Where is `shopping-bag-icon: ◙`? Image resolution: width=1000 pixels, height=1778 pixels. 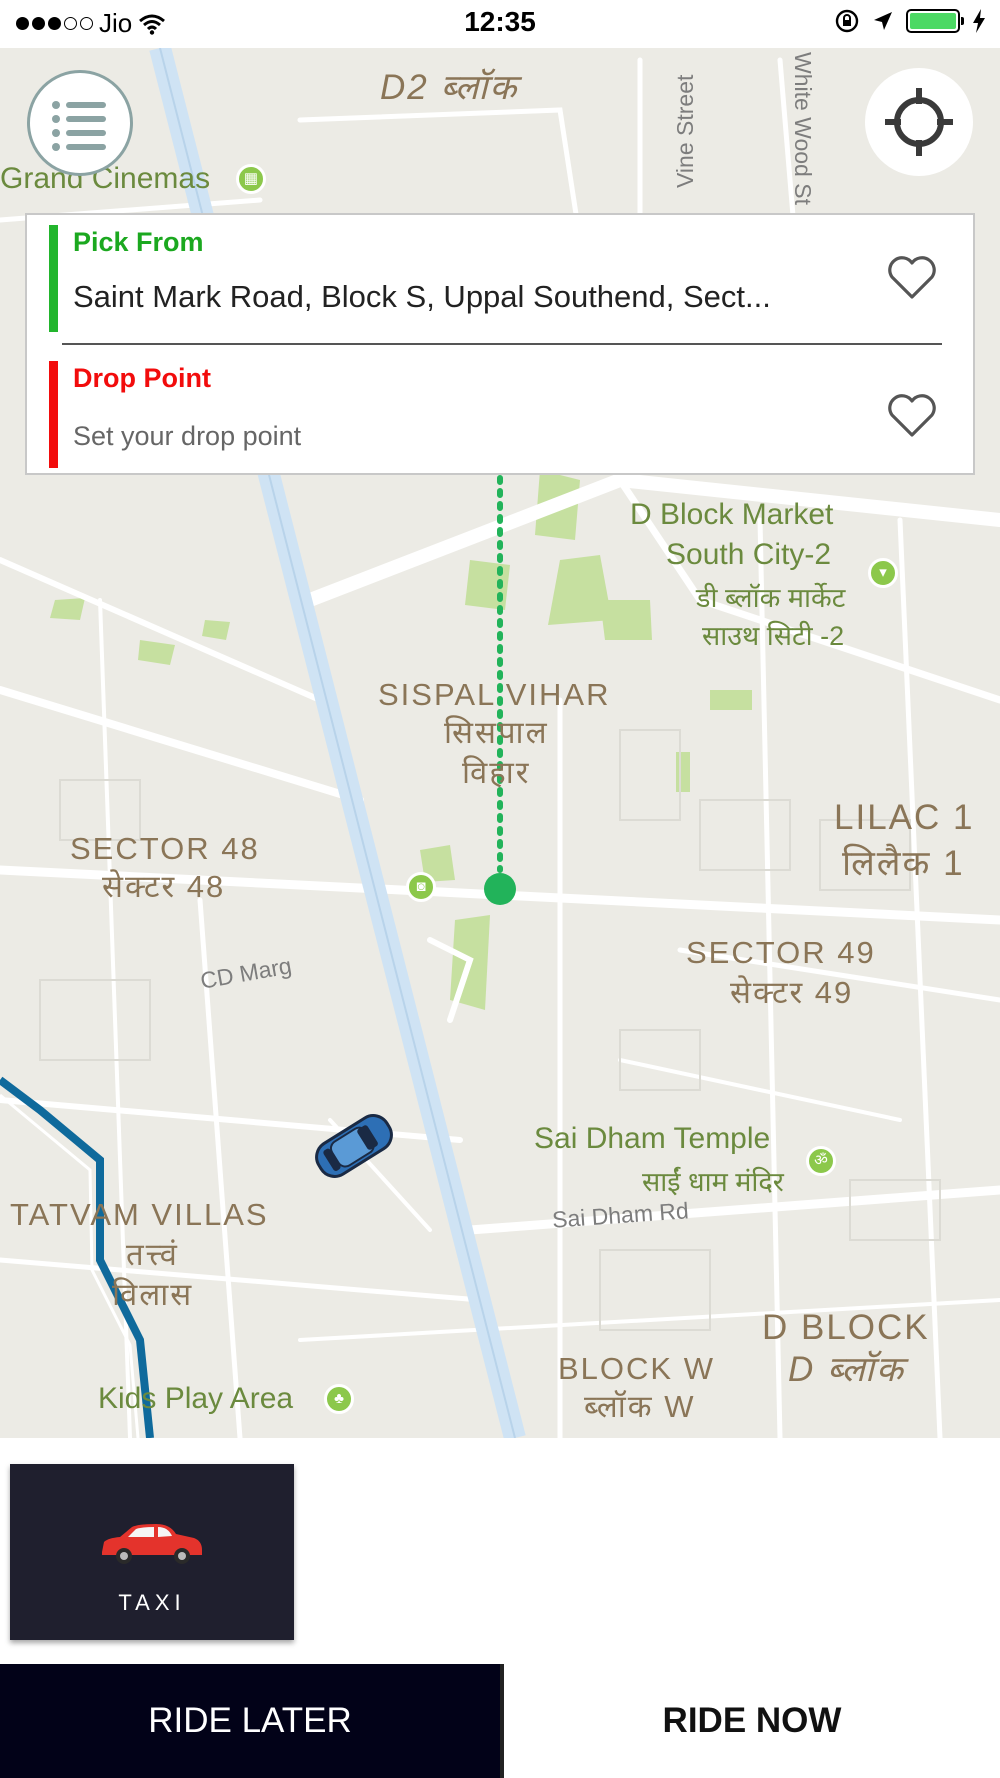 shopping-bag-icon: ◙ is located at coordinates (421, 887).